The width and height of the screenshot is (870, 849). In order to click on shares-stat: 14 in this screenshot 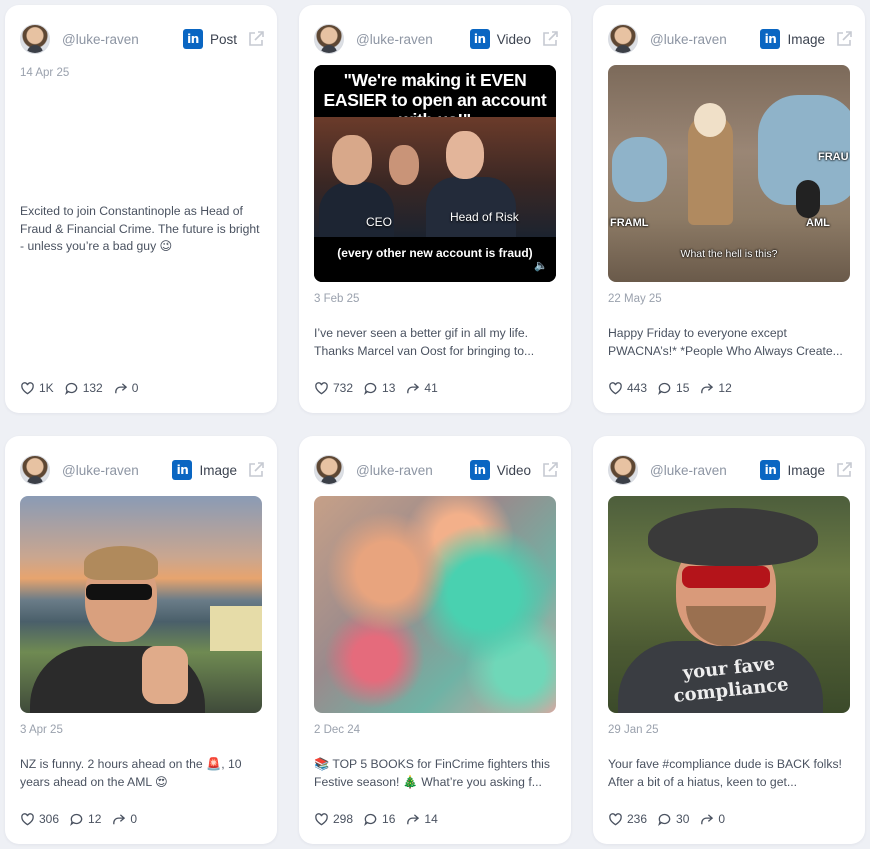, I will do `click(421, 819)`.